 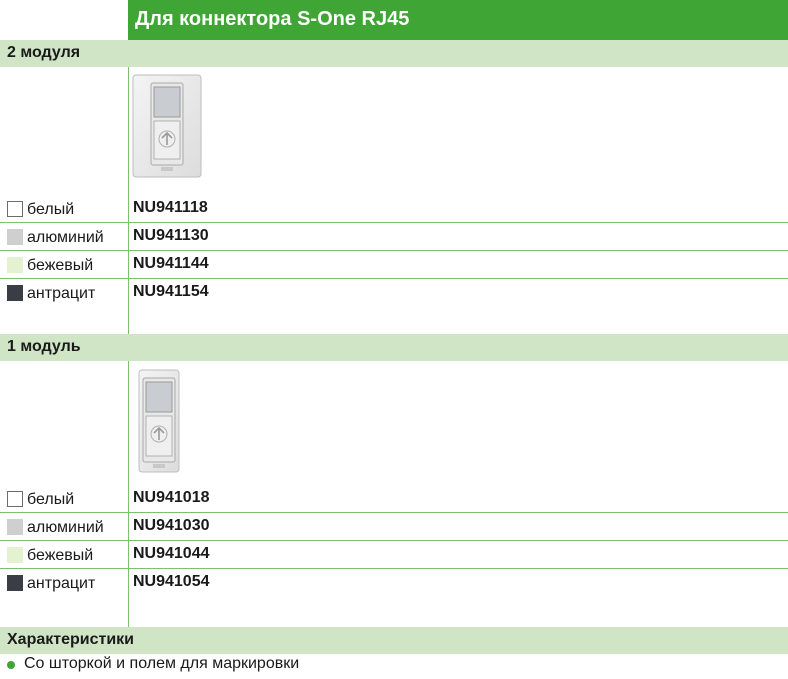 What do you see at coordinates (394, 209) in the screenshot?
I see `table-row: белый NU941118` at bounding box center [394, 209].